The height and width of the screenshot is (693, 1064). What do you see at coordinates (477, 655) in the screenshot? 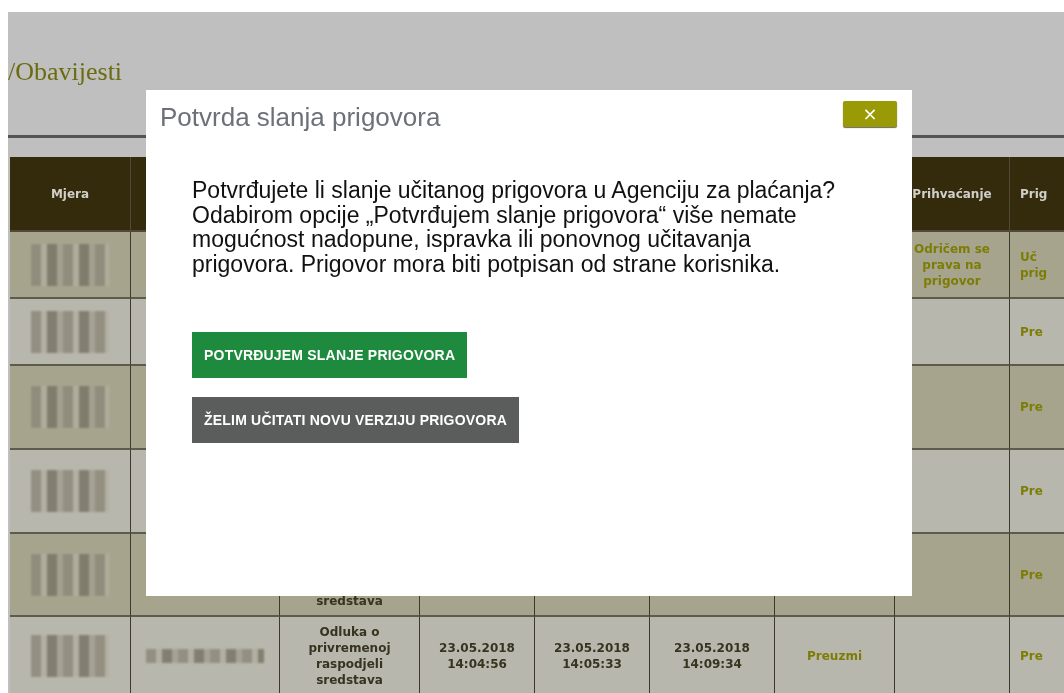
I see `table-cell: 23.05.2018 14:04:56` at bounding box center [477, 655].